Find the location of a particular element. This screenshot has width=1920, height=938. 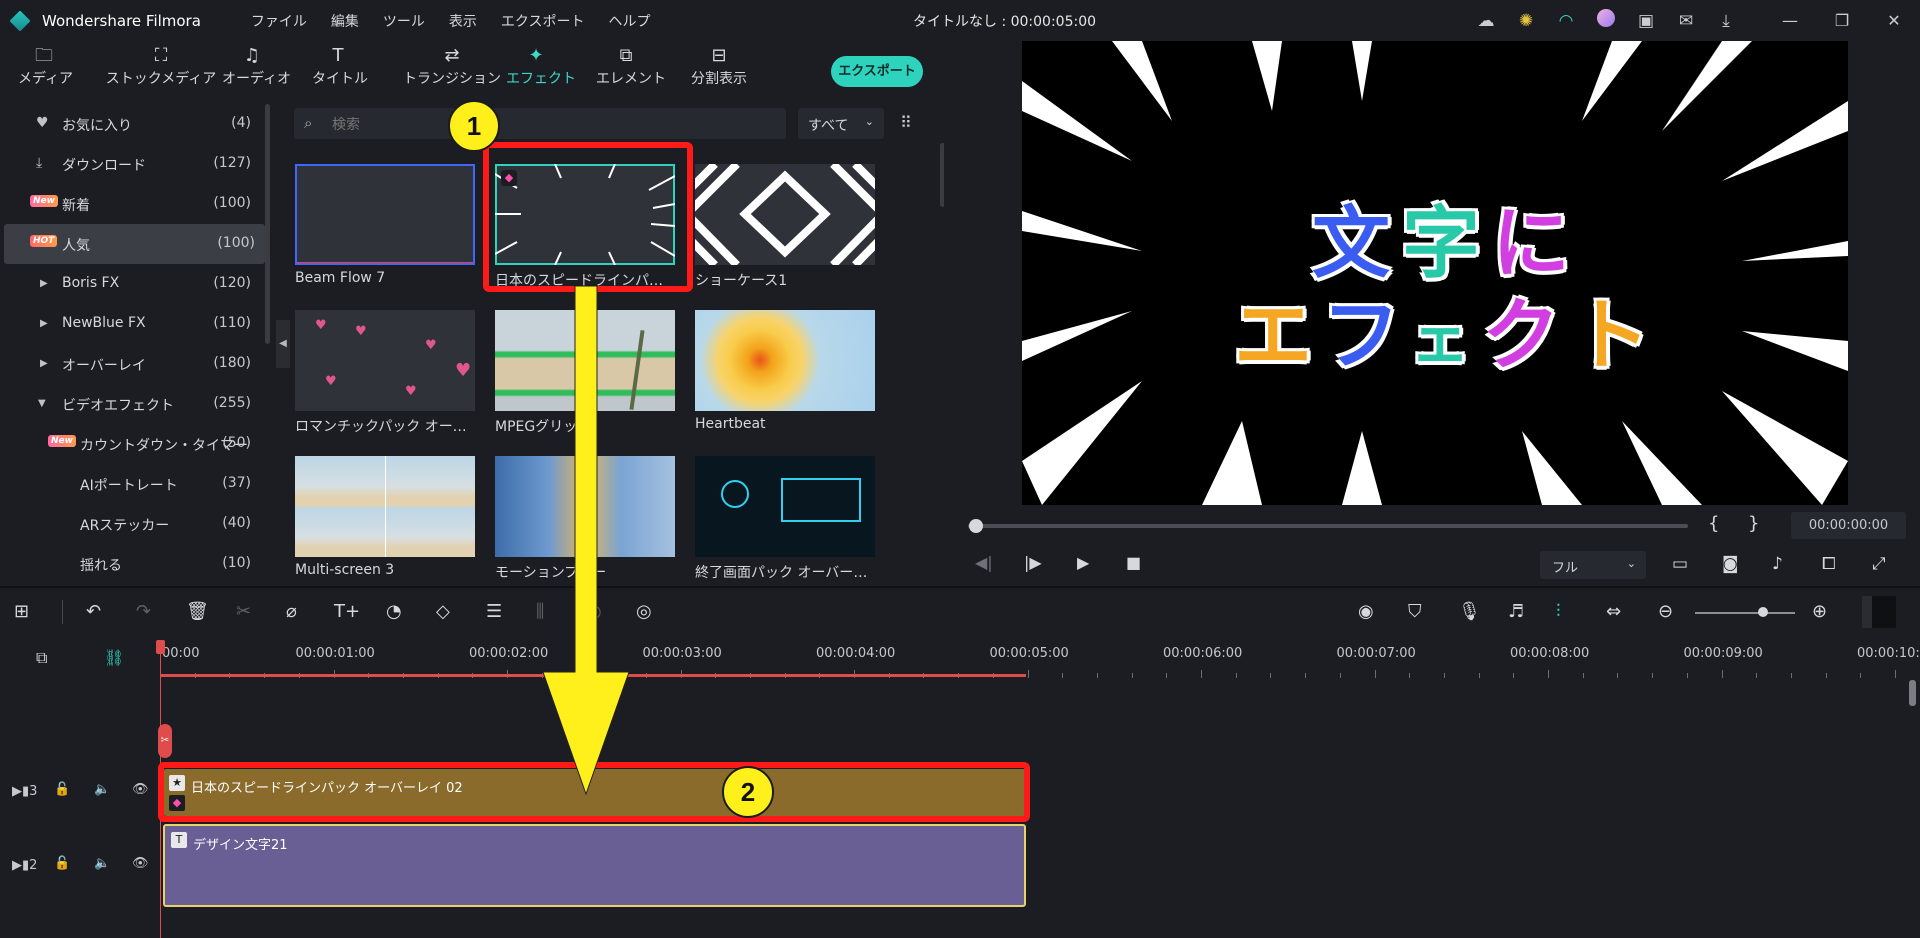

effect-card-romantic: ♥ ♥ ♥ ♥ ♥ ♥ ロマンチックパック オーバーレイ1 is located at coordinates (385, 373).